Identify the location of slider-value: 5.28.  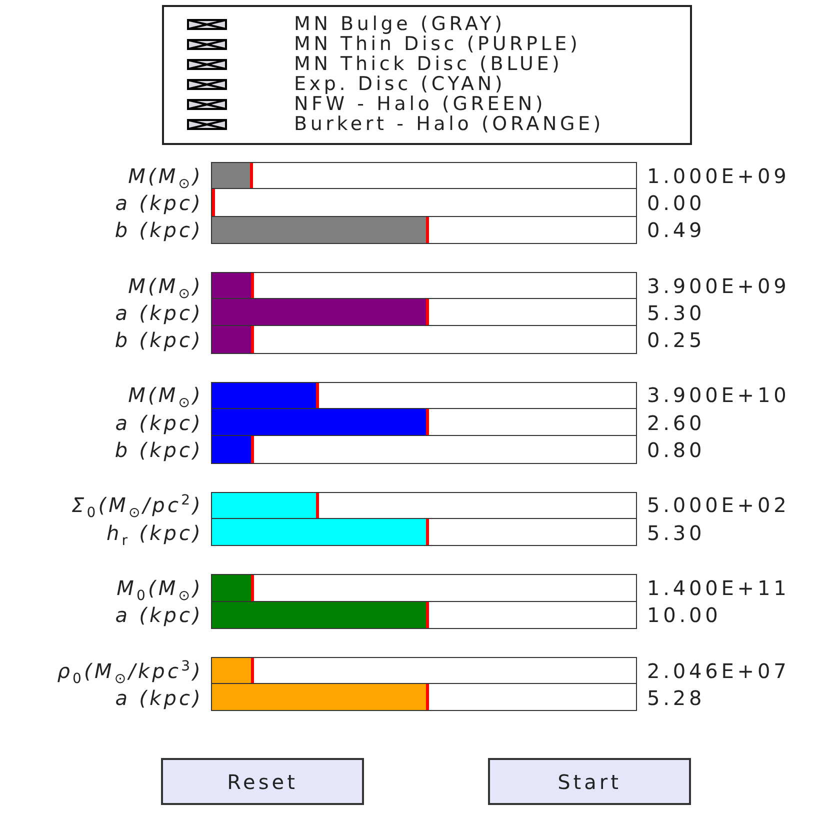
(676, 697).